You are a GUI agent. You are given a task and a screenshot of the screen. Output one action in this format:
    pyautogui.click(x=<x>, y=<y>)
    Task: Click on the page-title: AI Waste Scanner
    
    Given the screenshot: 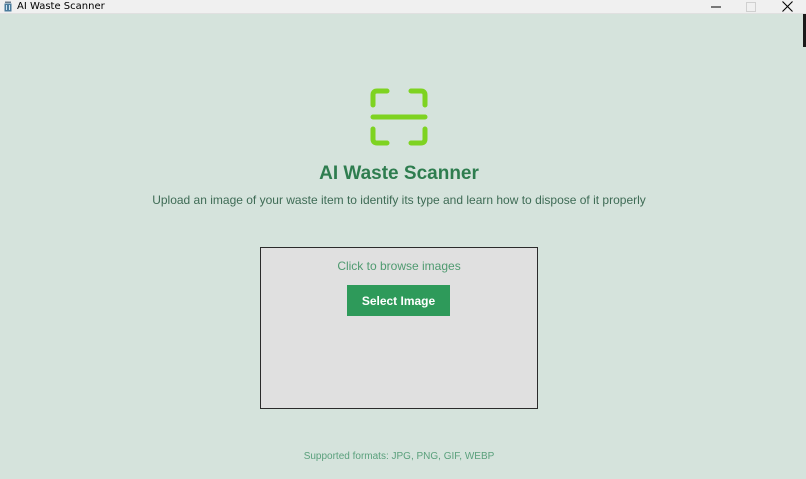 What is the action you would take?
    pyautogui.click(x=399, y=173)
    